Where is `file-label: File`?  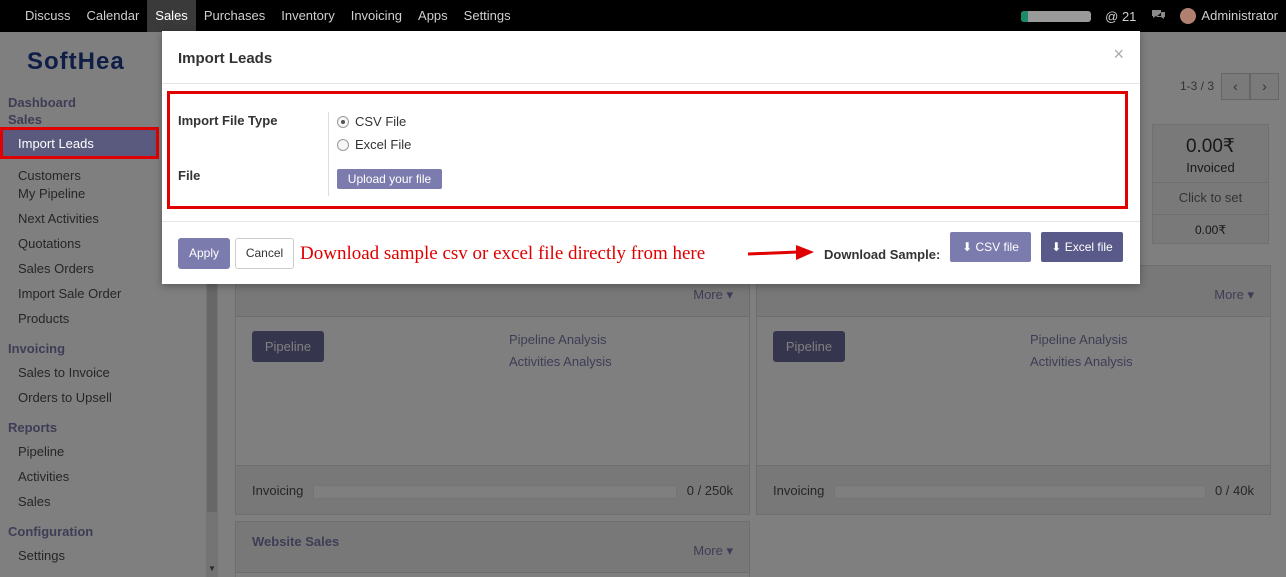 file-label: File is located at coordinates (189, 175).